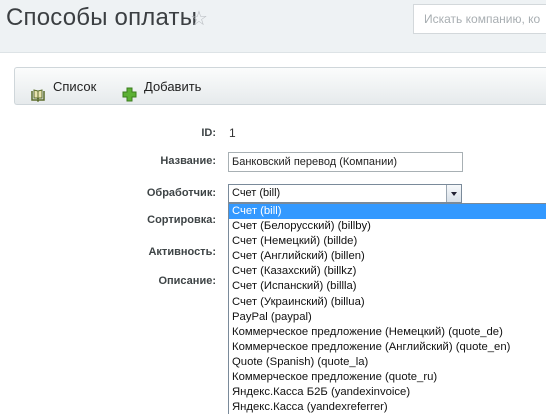 Image resolution: width=546 pixels, height=415 pixels. Describe the element at coordinates (387, 302) in the screenshot. I see `dropdown-option: Счет (Украинский) (billua)` at that location.